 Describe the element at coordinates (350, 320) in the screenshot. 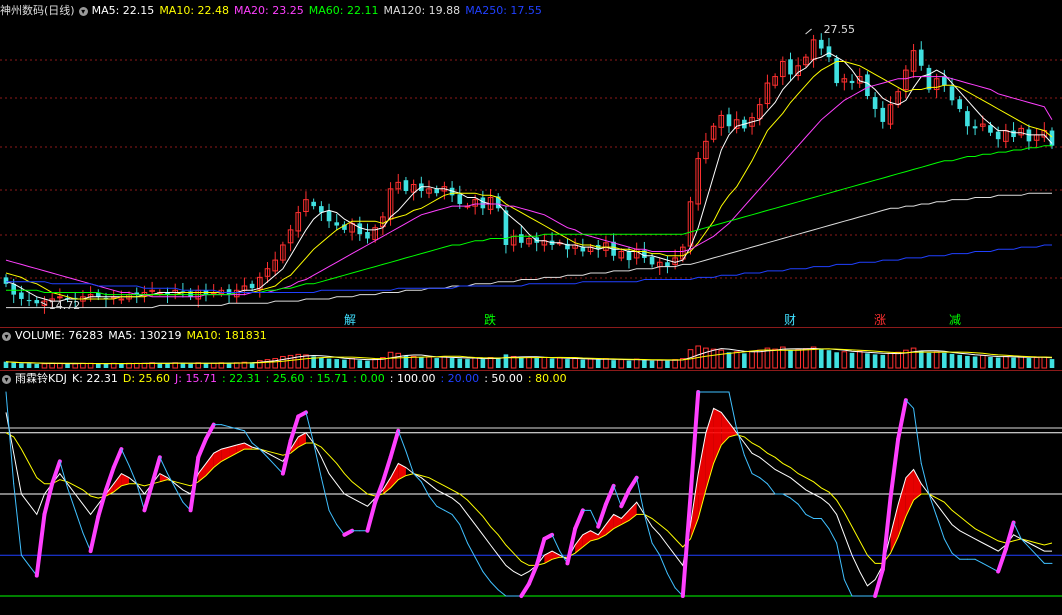

I see `event-marker: 解` at that location.